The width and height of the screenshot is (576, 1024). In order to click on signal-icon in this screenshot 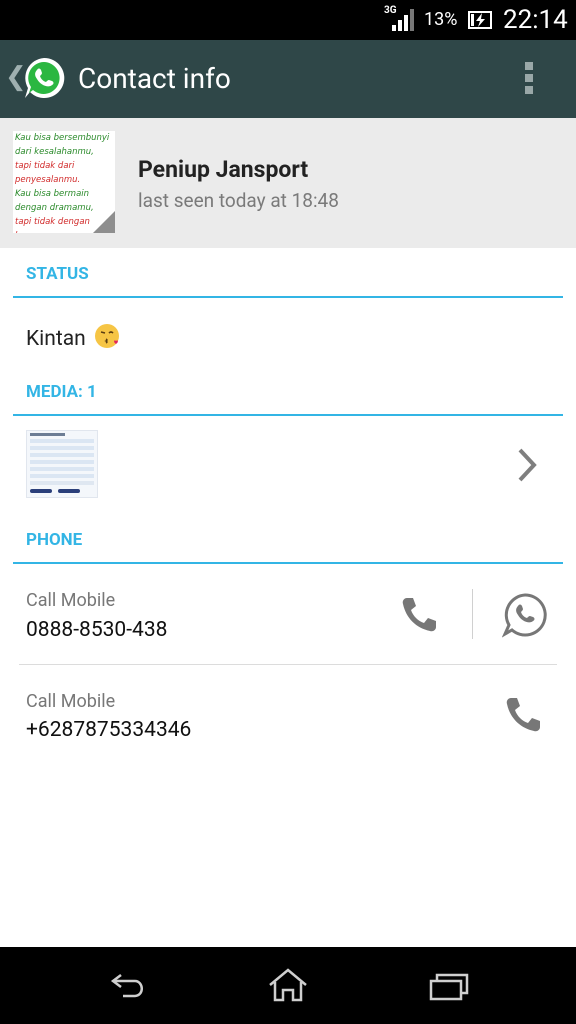, I will do `click(404, 22)`.